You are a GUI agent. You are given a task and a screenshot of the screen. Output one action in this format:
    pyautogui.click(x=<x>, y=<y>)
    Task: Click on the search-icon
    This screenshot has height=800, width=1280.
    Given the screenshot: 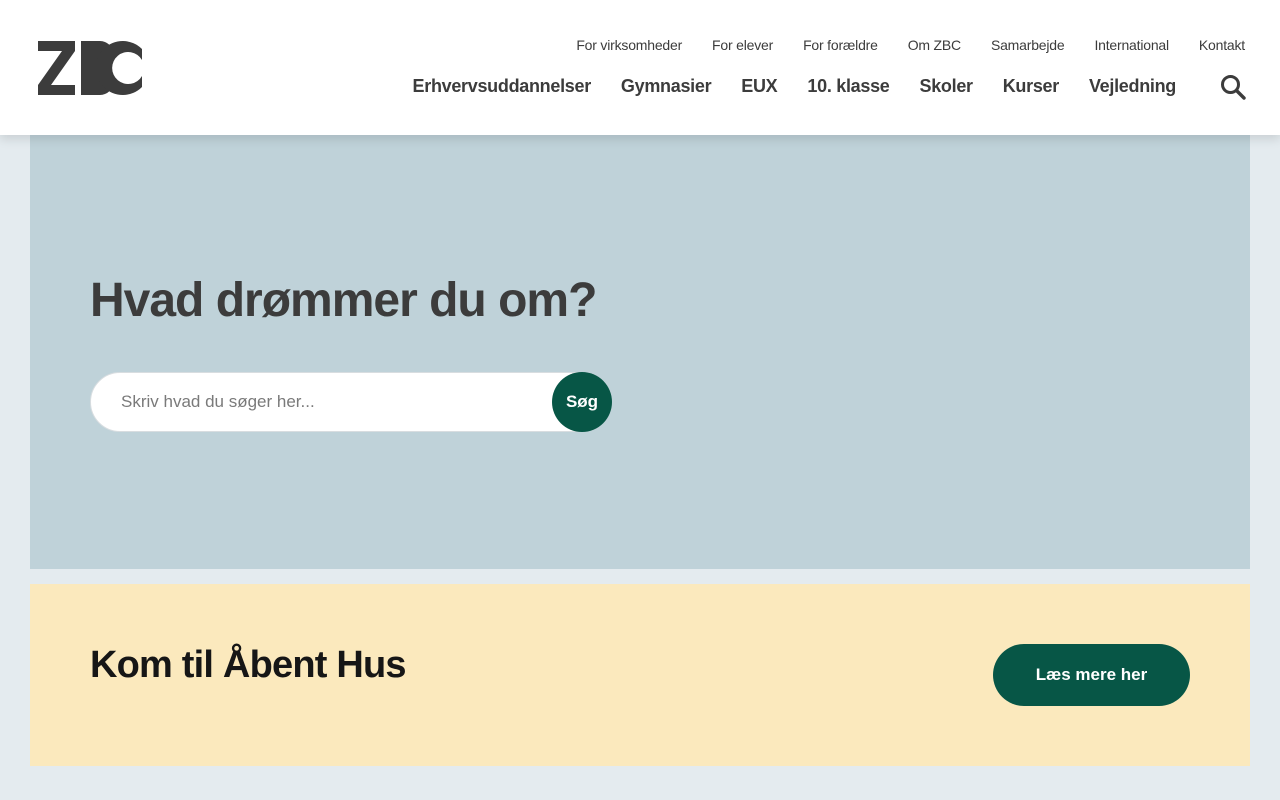 What is the action you would take?
    pyautogui.click(x=1233, y=87)
    